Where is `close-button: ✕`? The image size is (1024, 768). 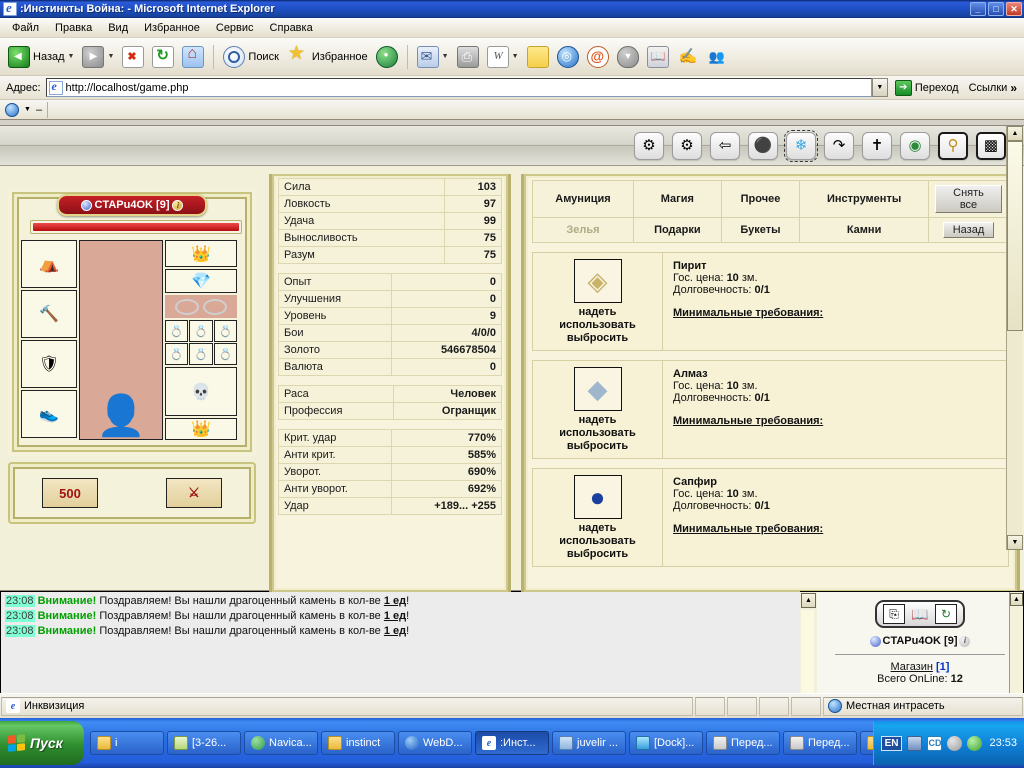 close-button: ✕ is located at coordinates (1014, 9).